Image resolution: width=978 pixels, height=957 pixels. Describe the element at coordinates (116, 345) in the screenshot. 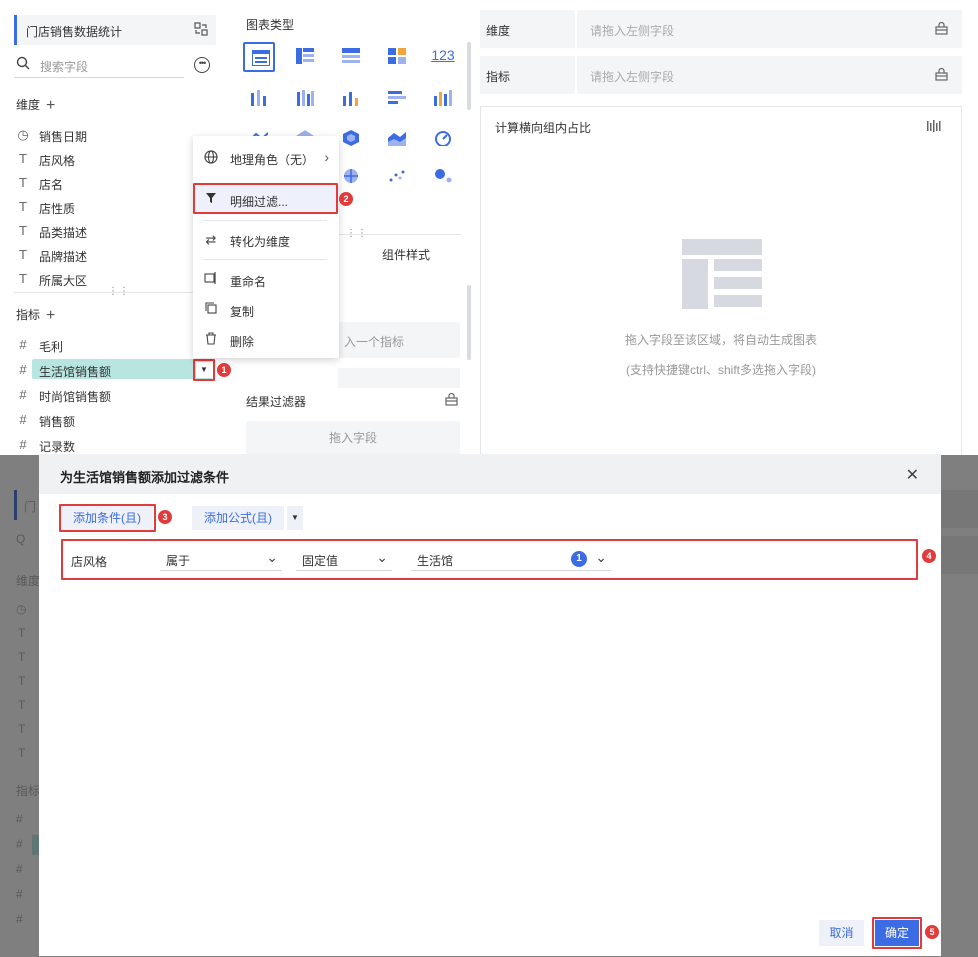

I see `measure-item: # 毛利` at that location.